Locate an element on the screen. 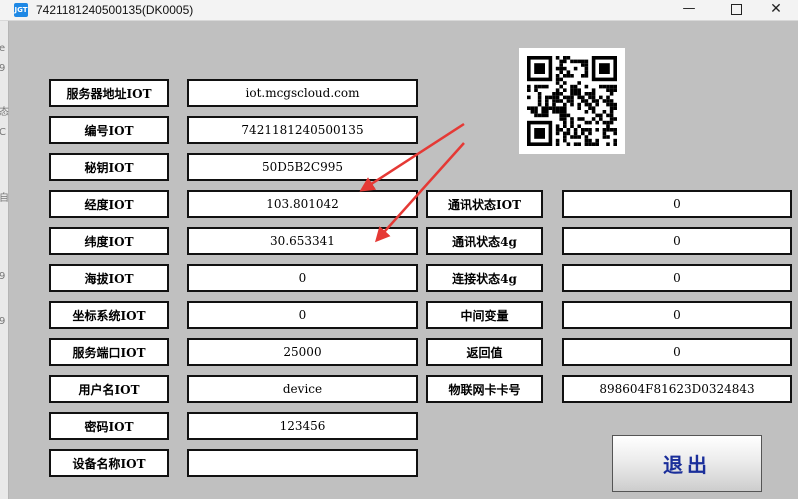 The height and width of the screenshot is (499, 798). annotation-arrows is located at coordinates (412, 182).